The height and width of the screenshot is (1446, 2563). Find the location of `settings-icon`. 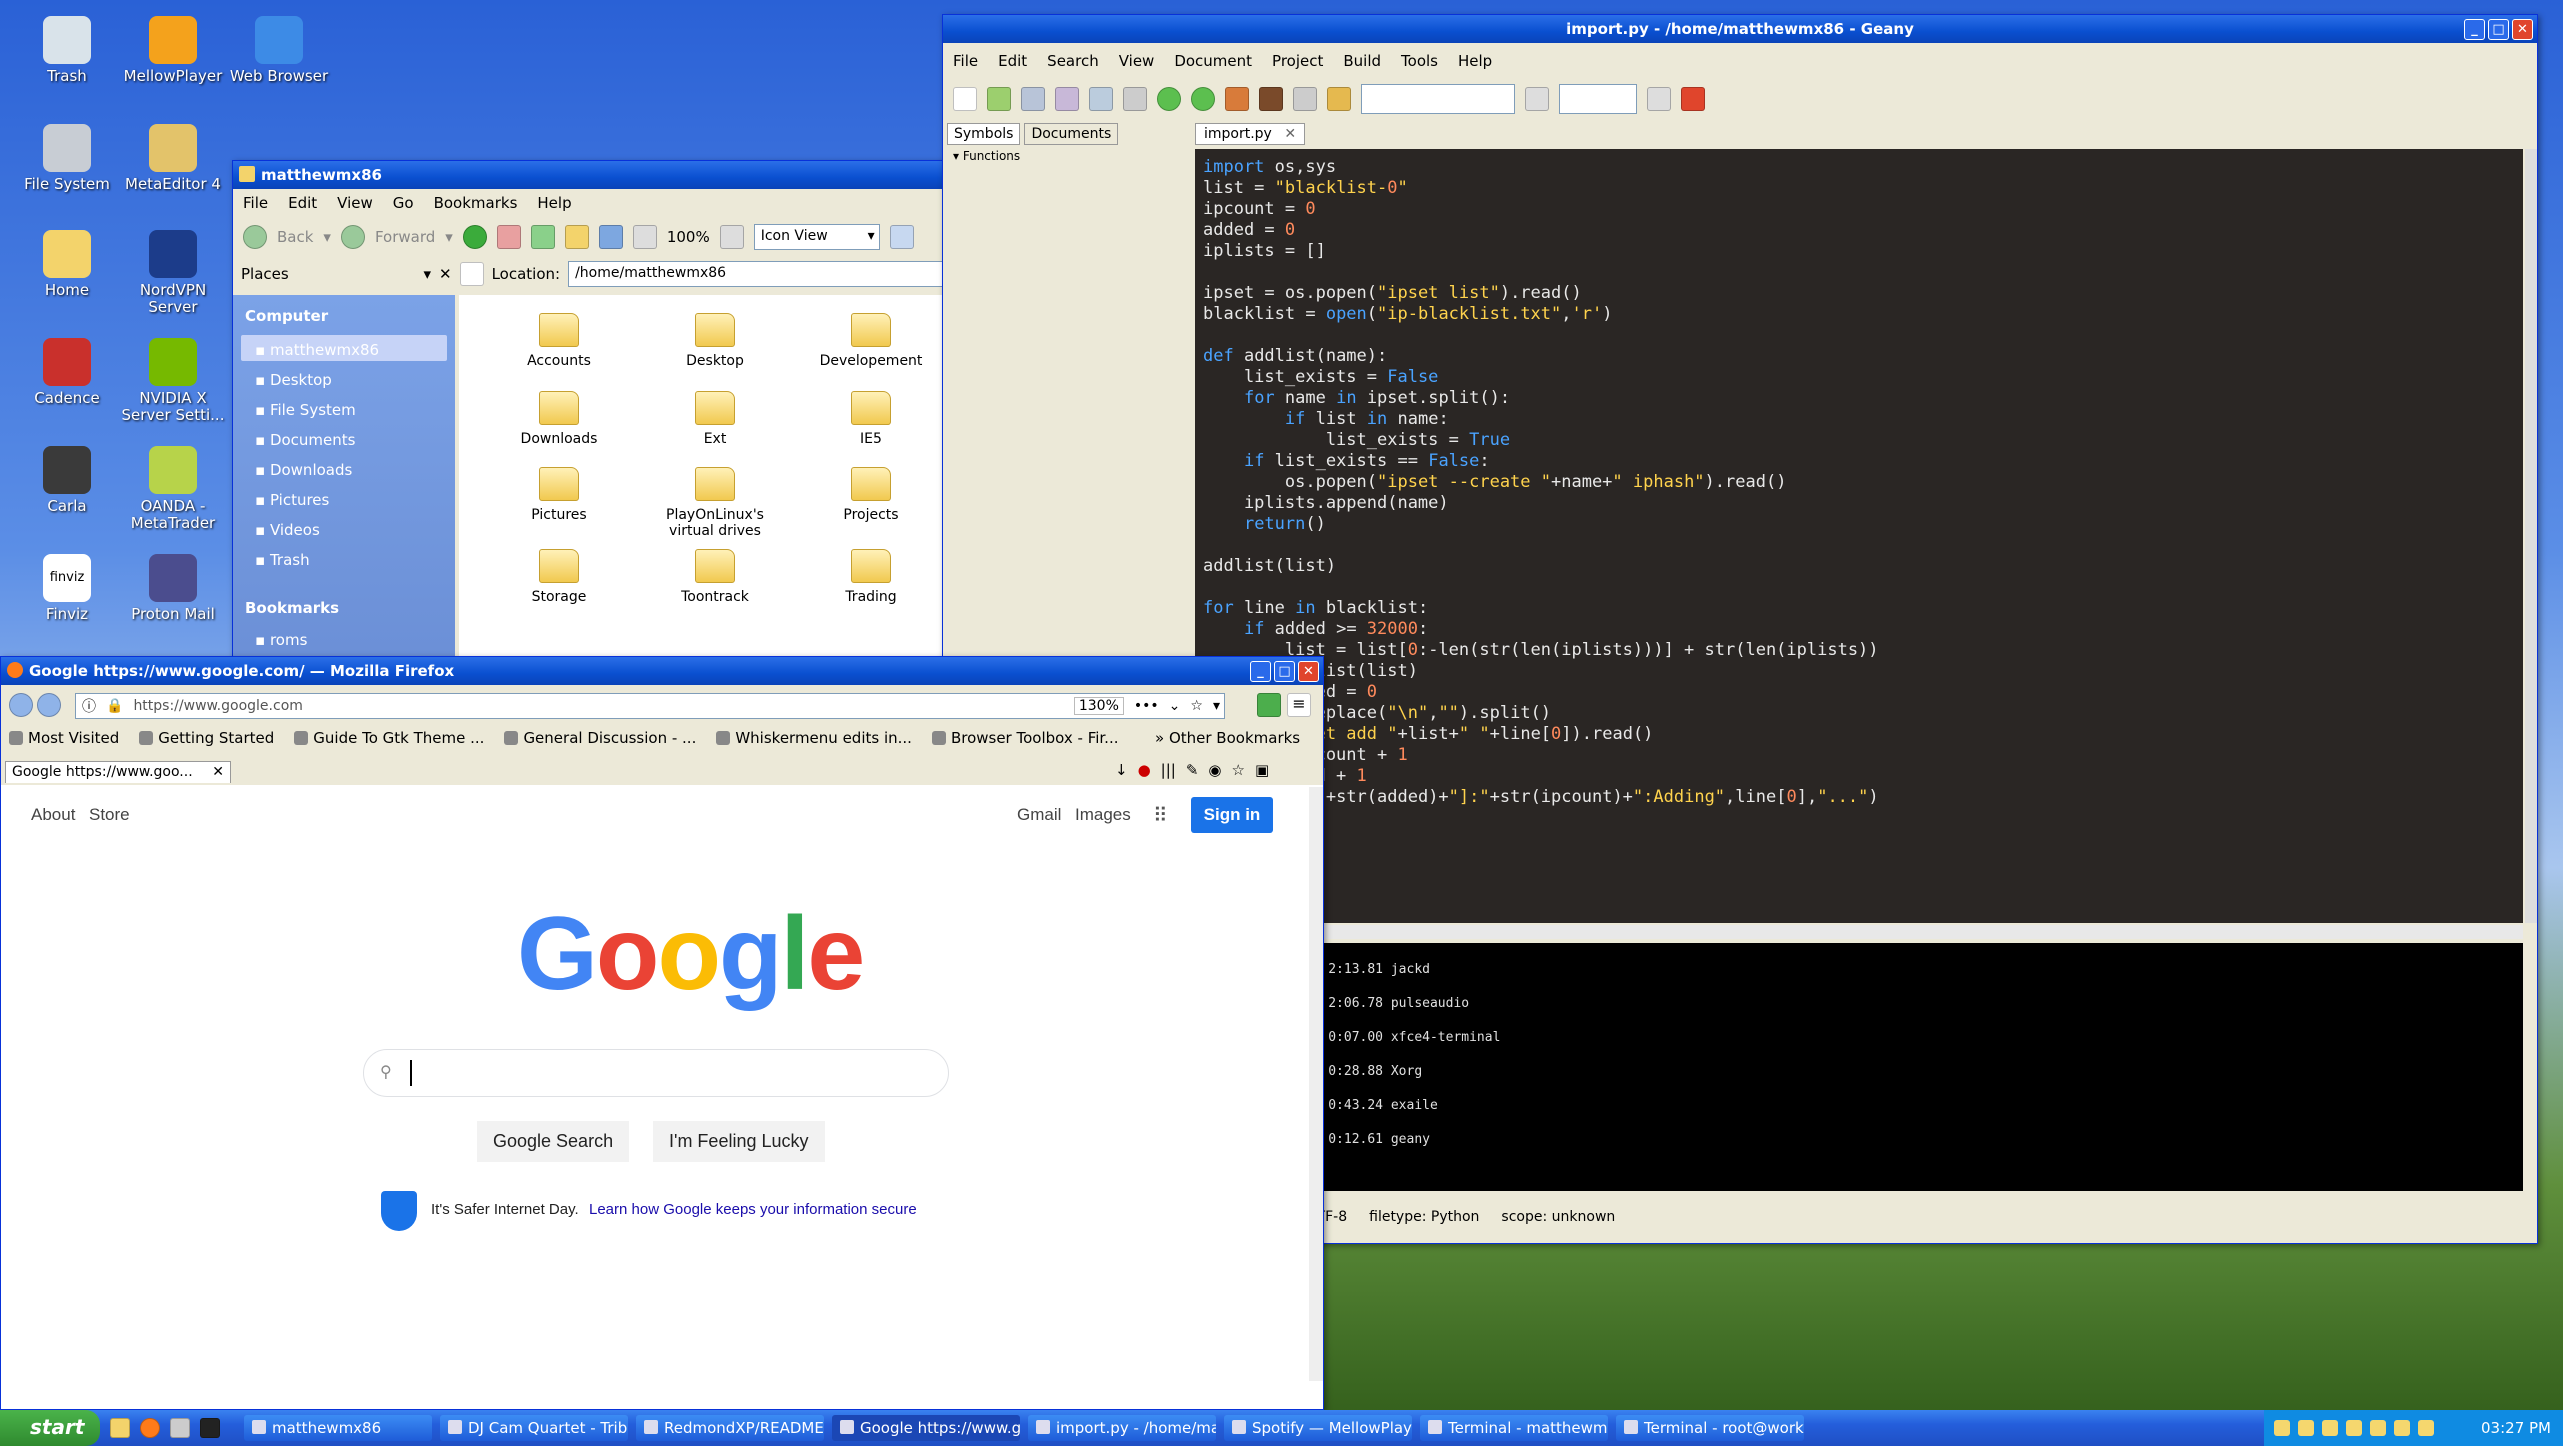

settings-icon is located at coordinates (180, 1428).